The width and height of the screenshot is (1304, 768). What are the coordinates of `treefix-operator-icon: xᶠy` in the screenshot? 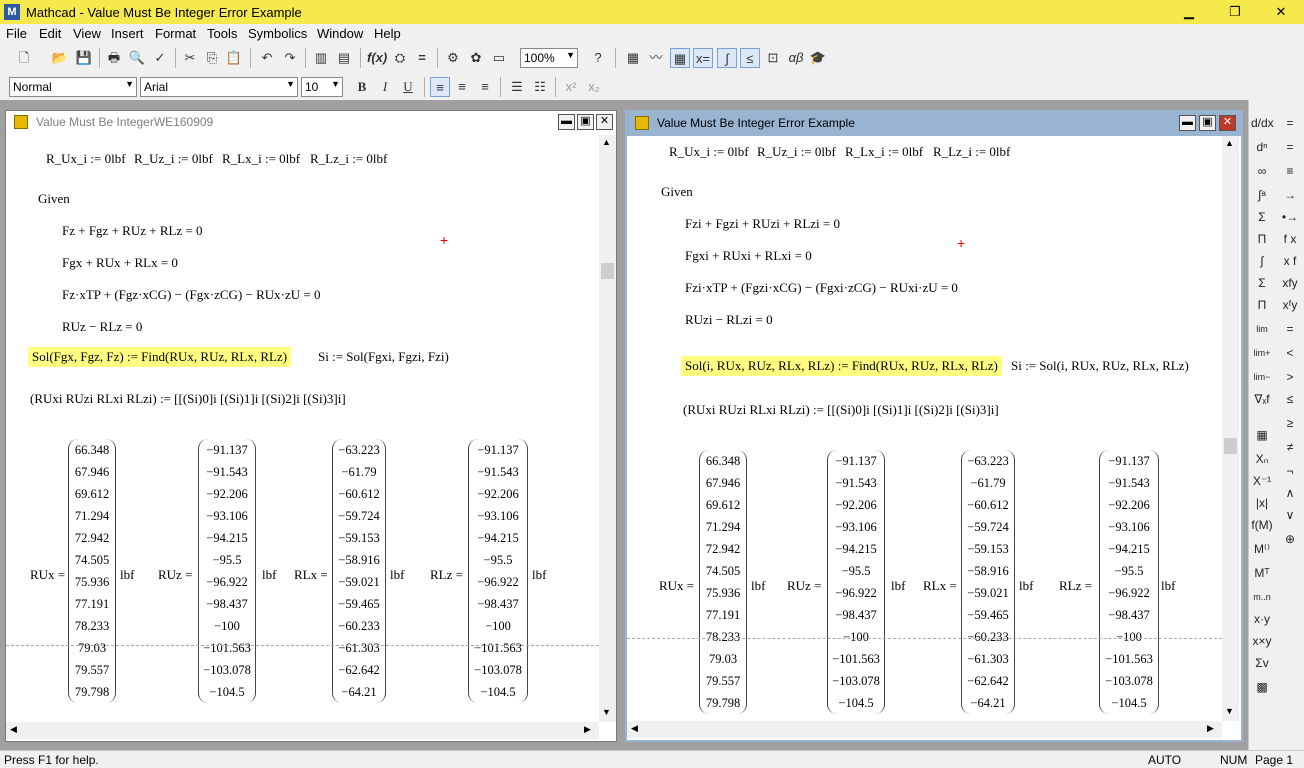 It's located at (1290, 305).